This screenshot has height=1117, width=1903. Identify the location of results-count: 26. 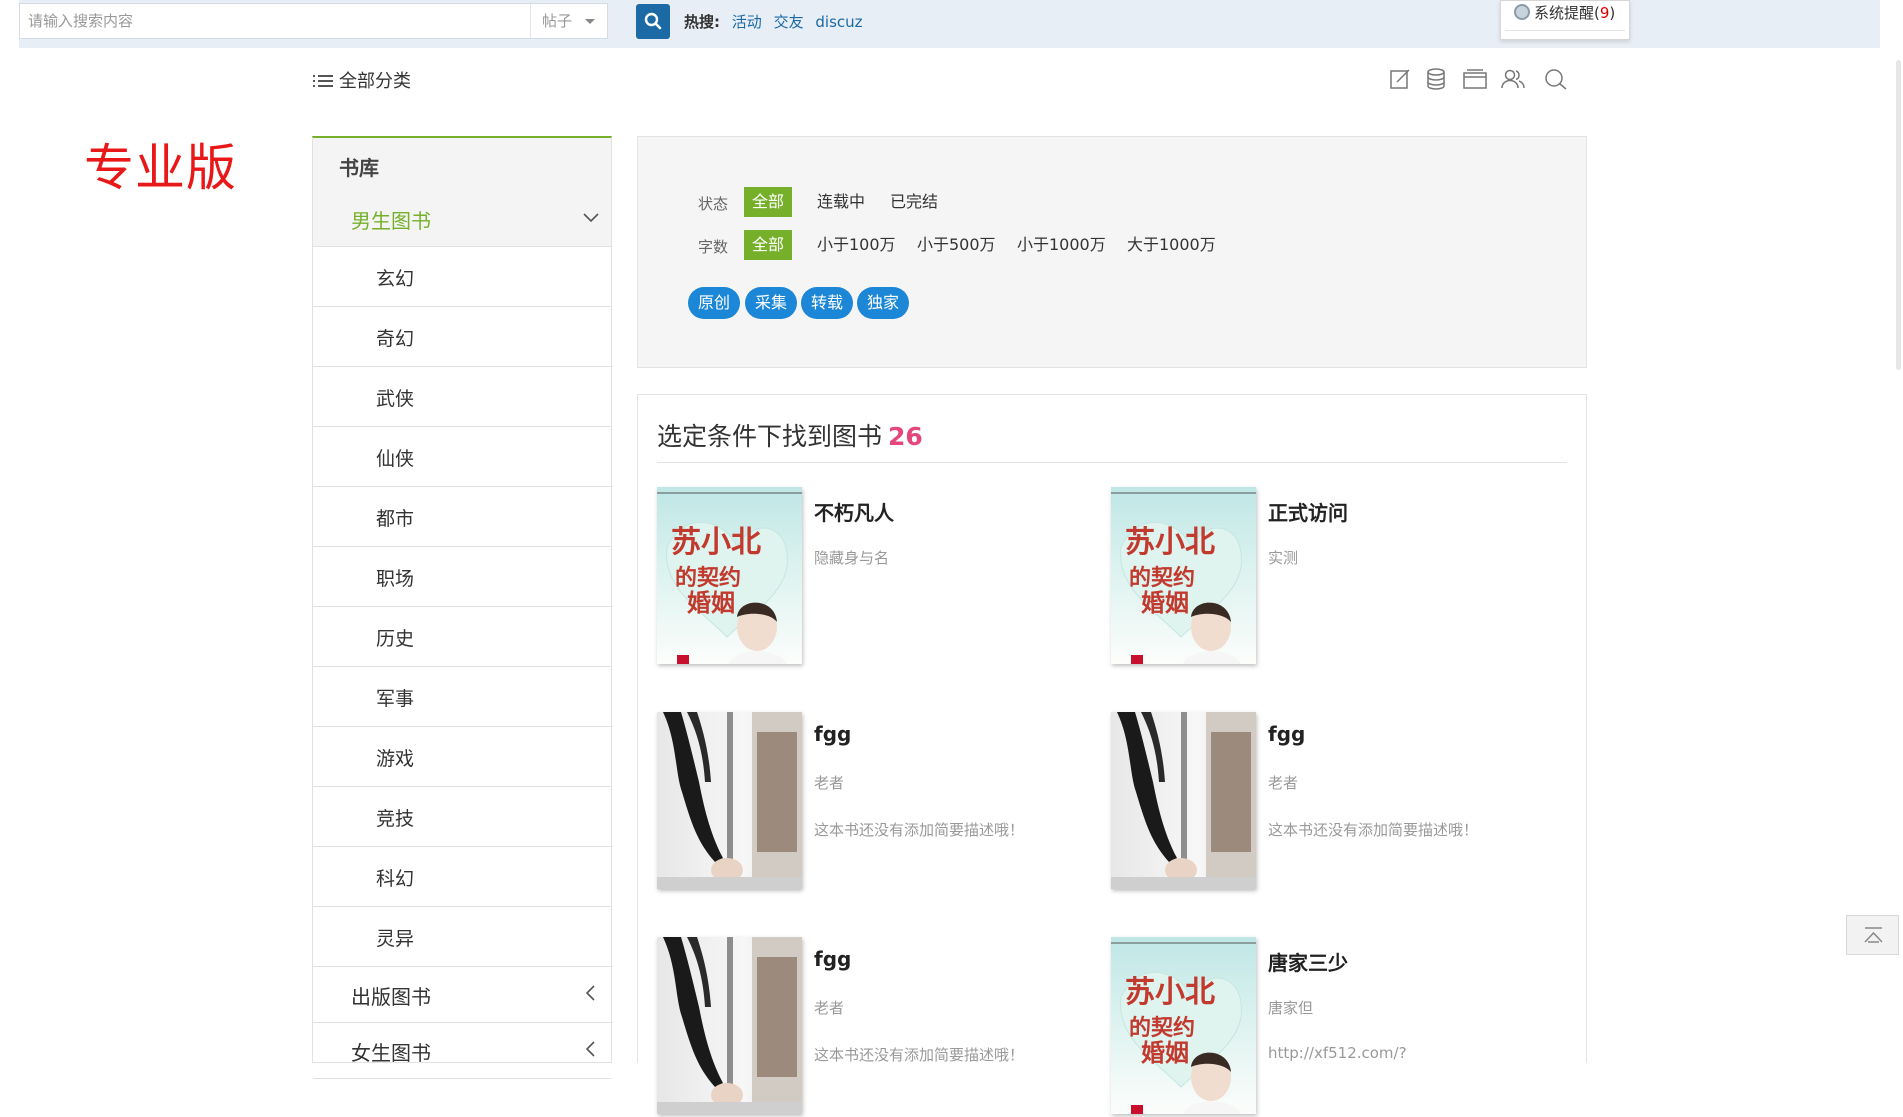
(905, 436).